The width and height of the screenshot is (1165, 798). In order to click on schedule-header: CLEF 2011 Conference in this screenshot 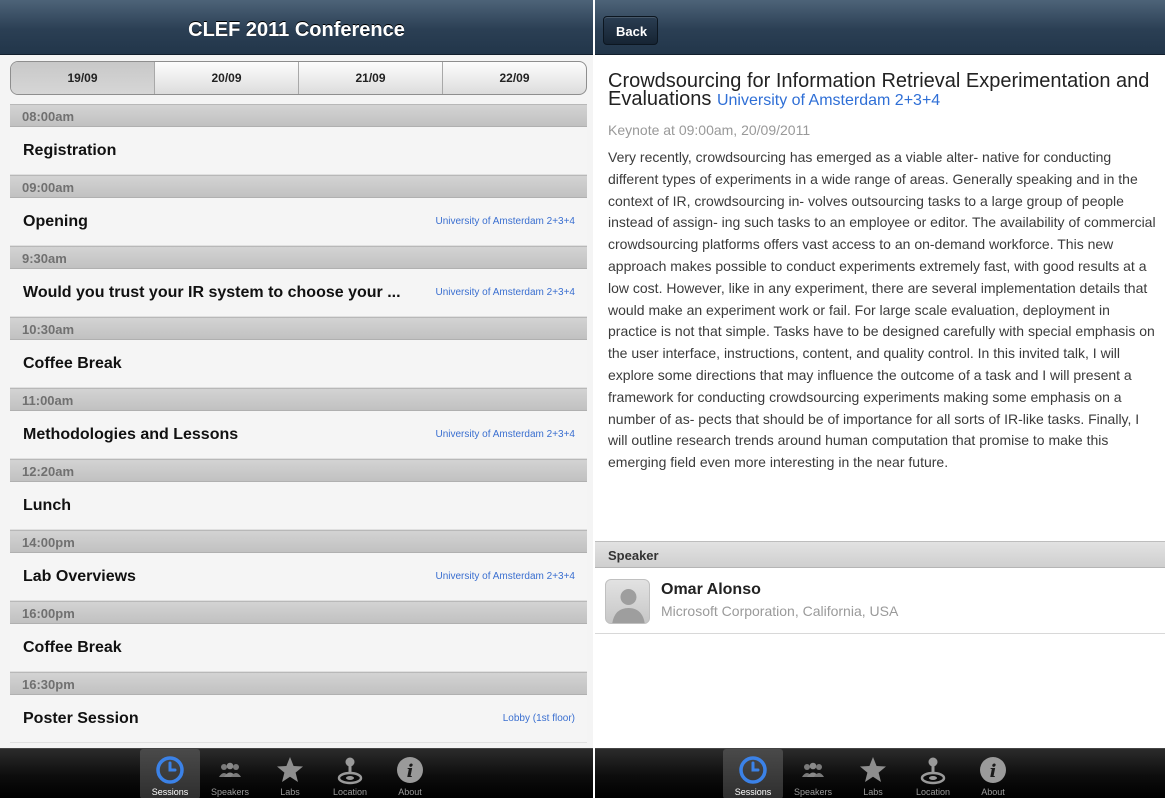, I will do `click(296, 27)`.